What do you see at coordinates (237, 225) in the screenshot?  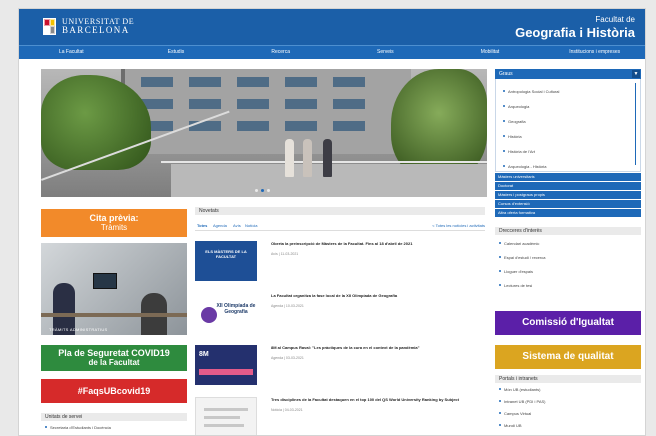 I see `tab-avis: Avís` at bounding box center [237, 225].